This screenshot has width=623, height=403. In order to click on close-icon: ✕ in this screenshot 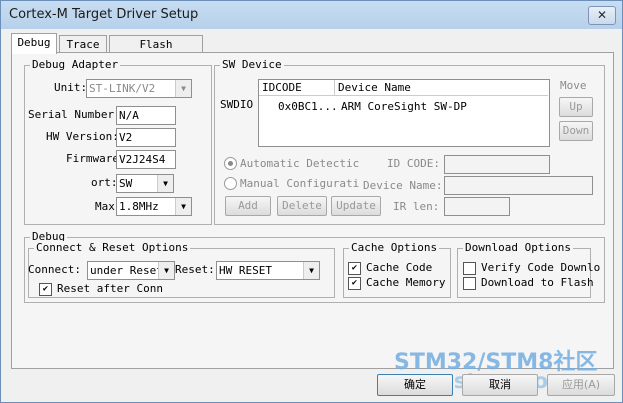, I will do `click(602, 15)`.